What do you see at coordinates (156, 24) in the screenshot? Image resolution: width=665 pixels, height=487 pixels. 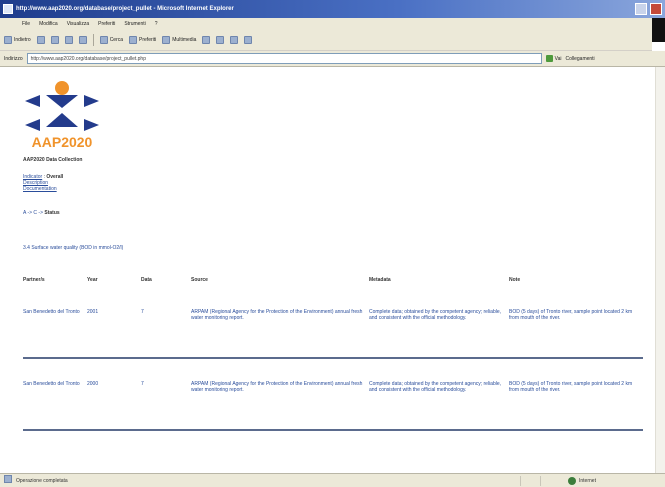 I see `menu-help: ?` at bounding box center [156, 24].